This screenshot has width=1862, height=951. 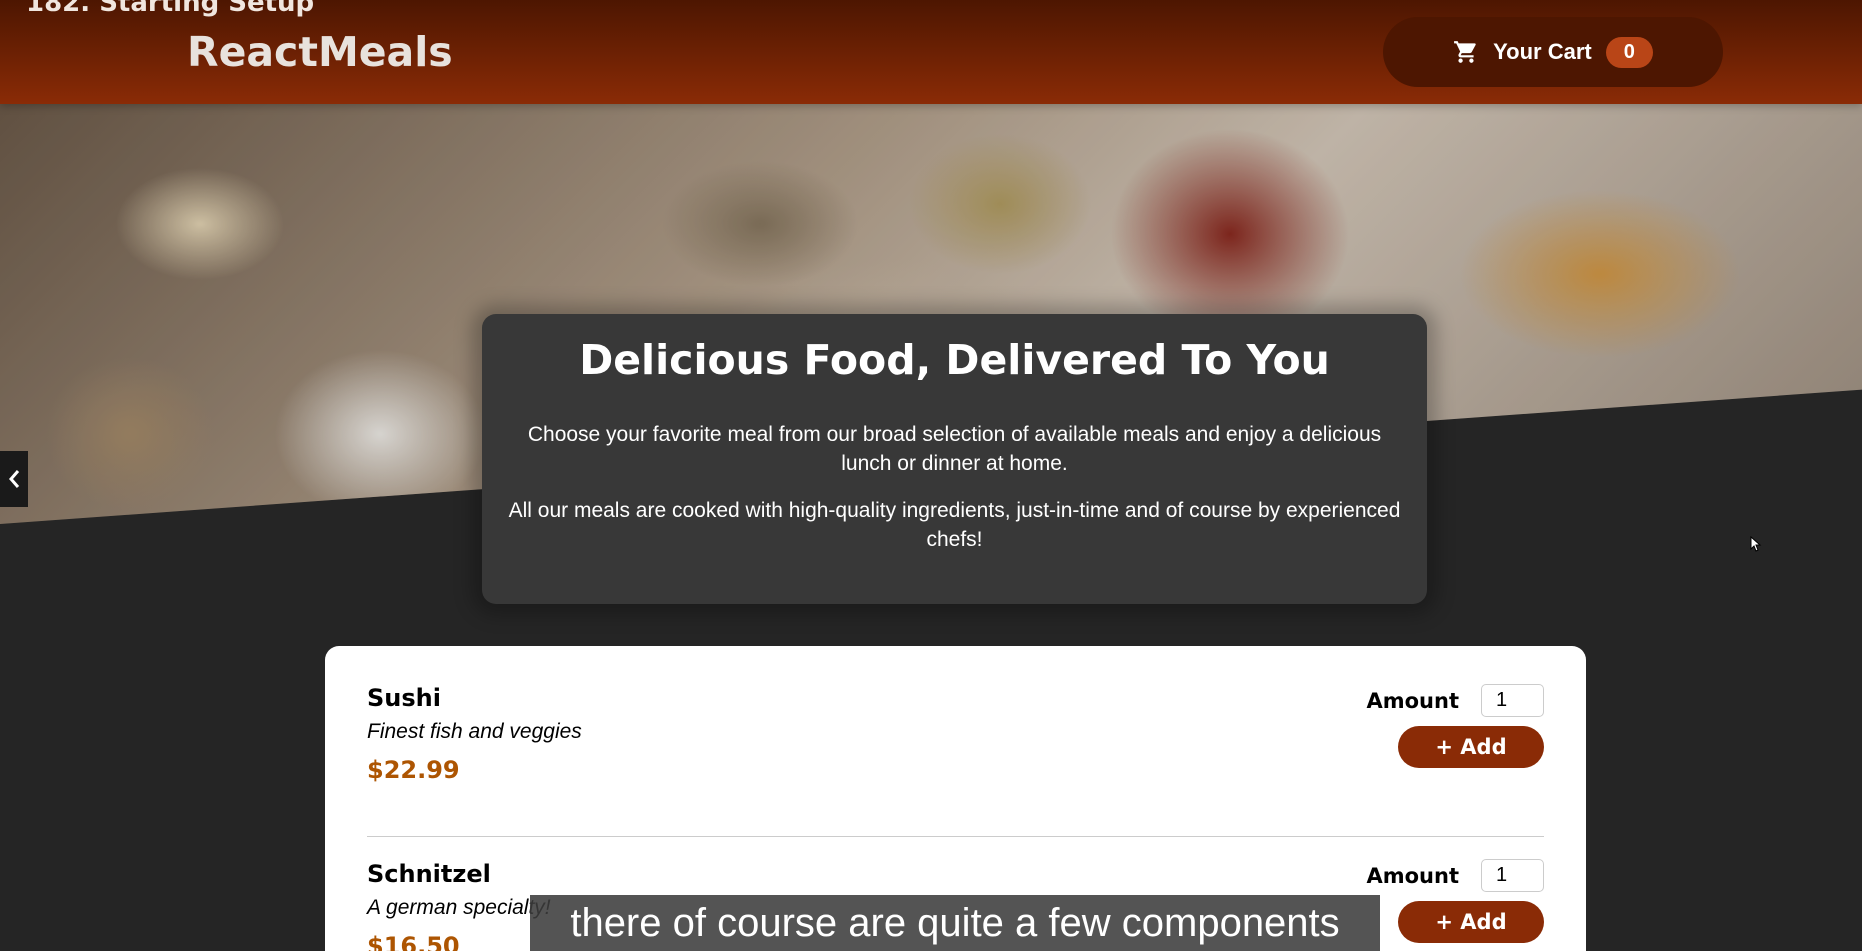 What do you see at coordinates (413, 941) in the screenshot?
I see `meal-price: $16.50` at bounding box center [413, 941].